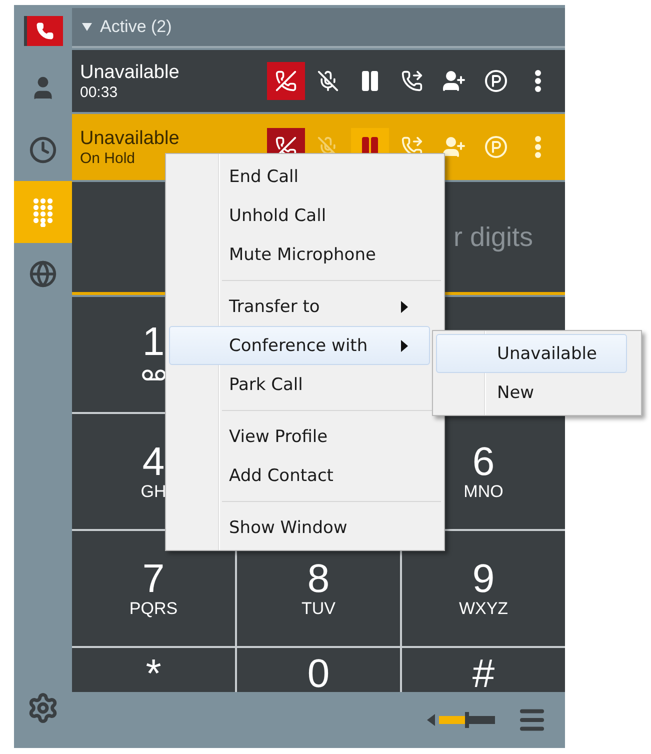  What do you see at coordinates (99, 92) in the screenshot?
I see `call-status: 00:33` at bounding box center [99, 92].